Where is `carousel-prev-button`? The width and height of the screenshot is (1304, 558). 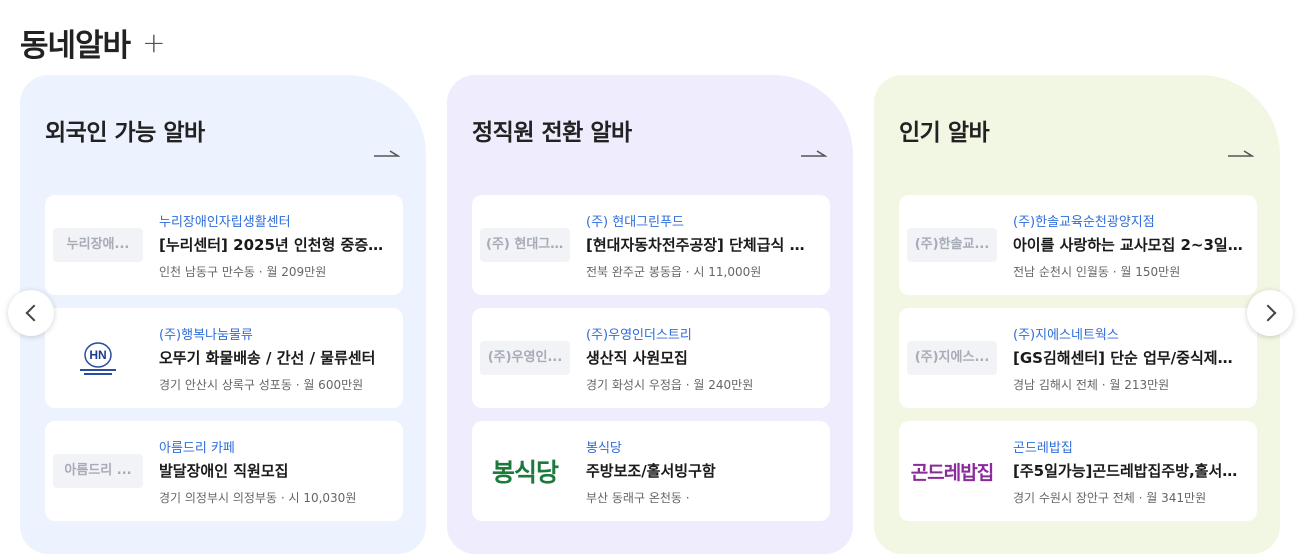 carousel-prev-button is located at coordinates (31, 313).